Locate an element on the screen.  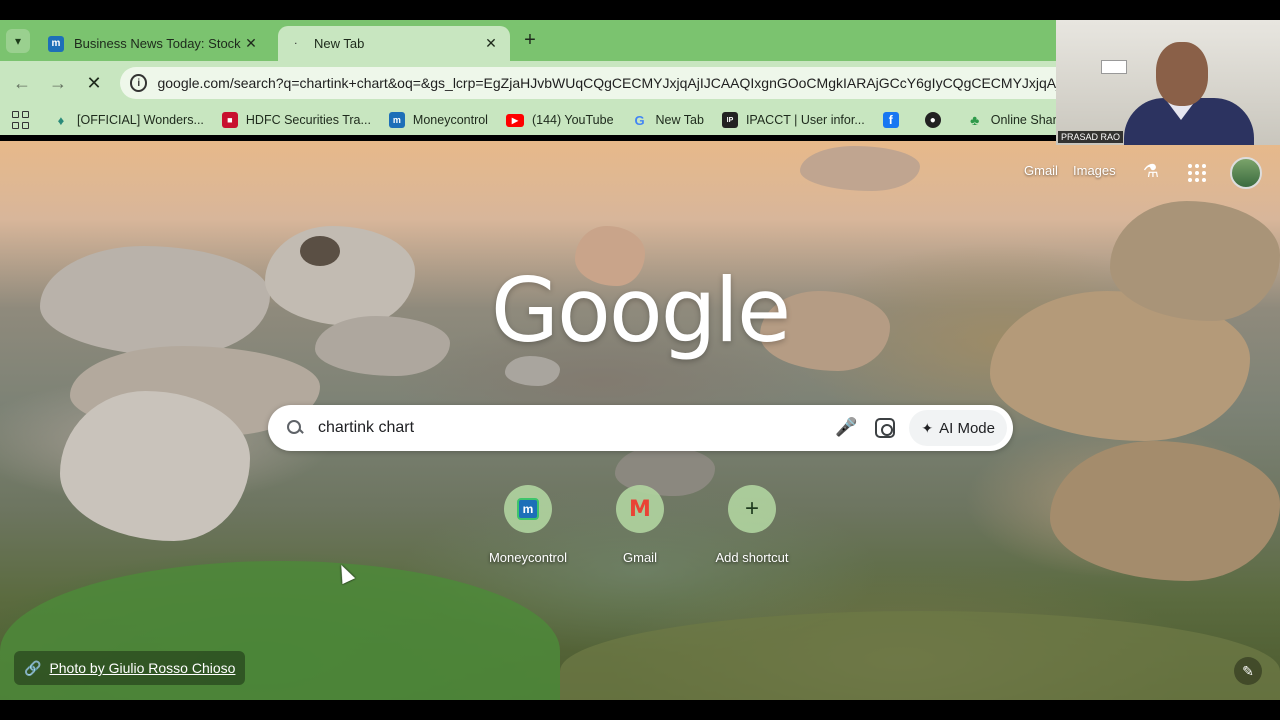
shortcut-tile: M is located at coordinates (640, 509).